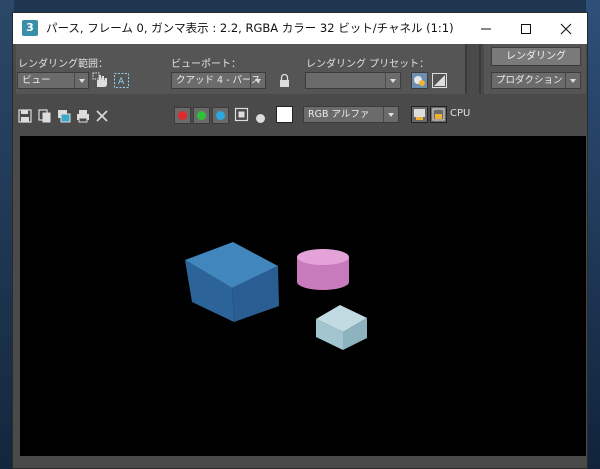  I want to click on close-icon, so click(566, 29).